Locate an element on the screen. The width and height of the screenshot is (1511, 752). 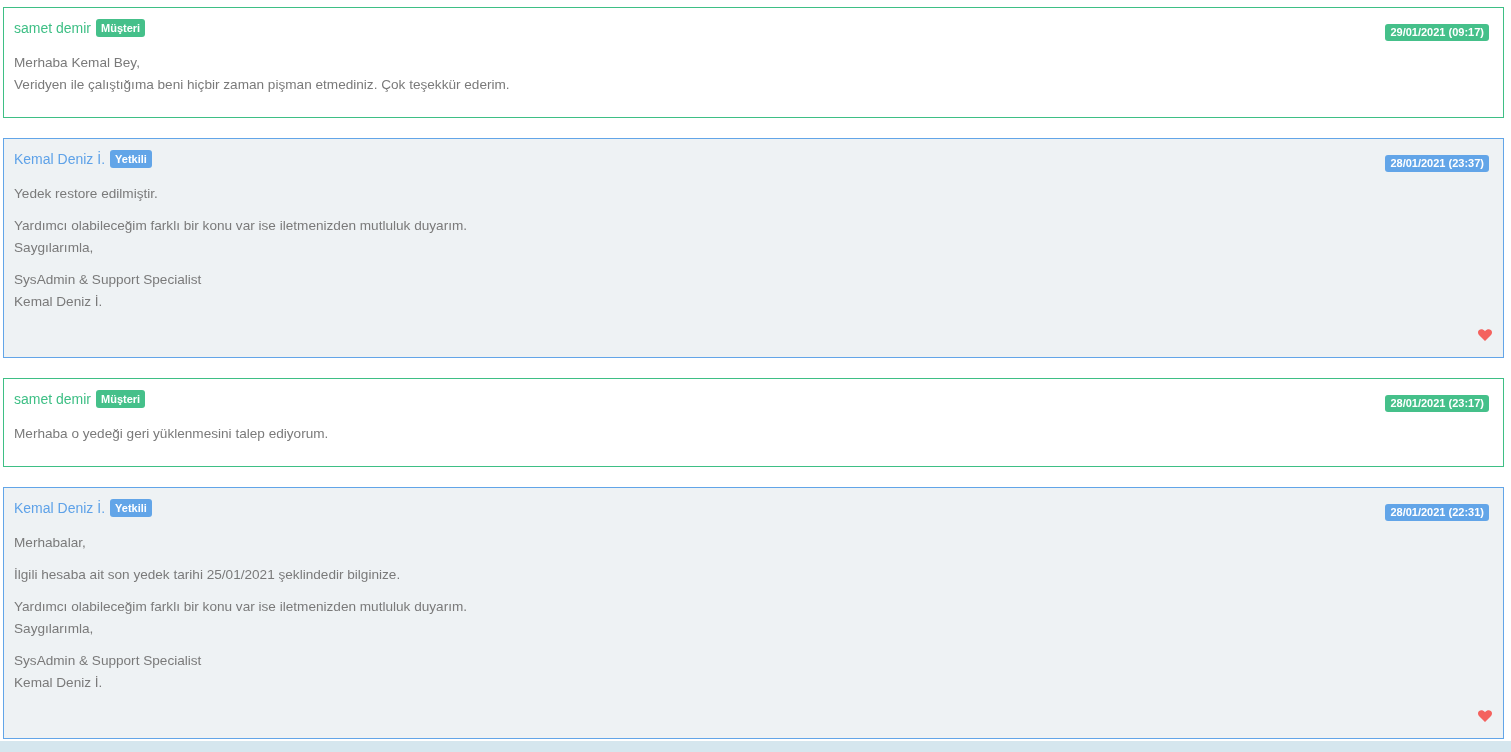
message-text: İlgili hesaba ait son yedek tarihi 25/01/2021 şeklindedir bilginize. is located at coordinates (208, 575).